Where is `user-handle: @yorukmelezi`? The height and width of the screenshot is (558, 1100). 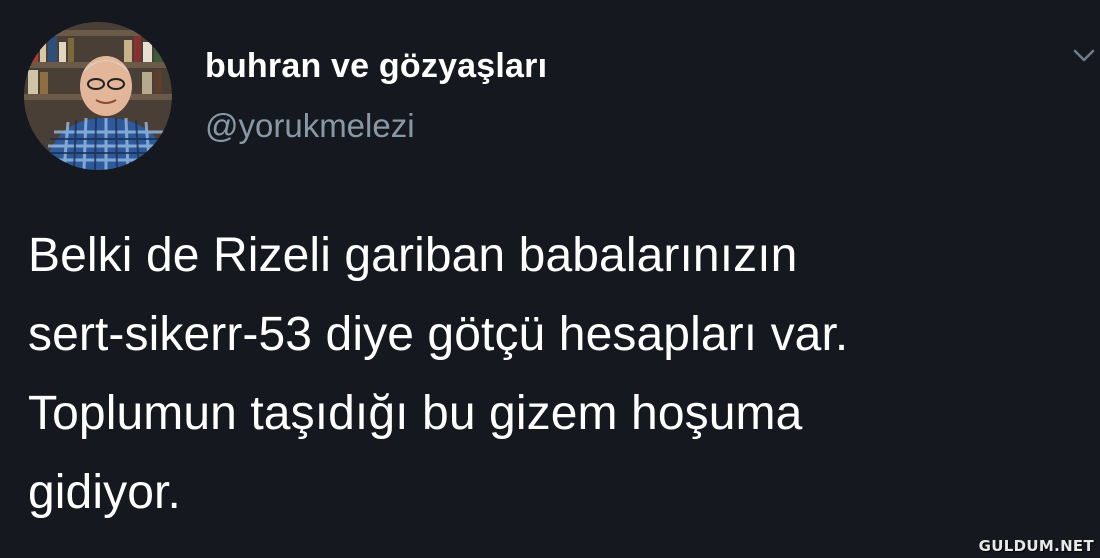 user-handle: @yorukmelezi is located at coordinates (310, 126).